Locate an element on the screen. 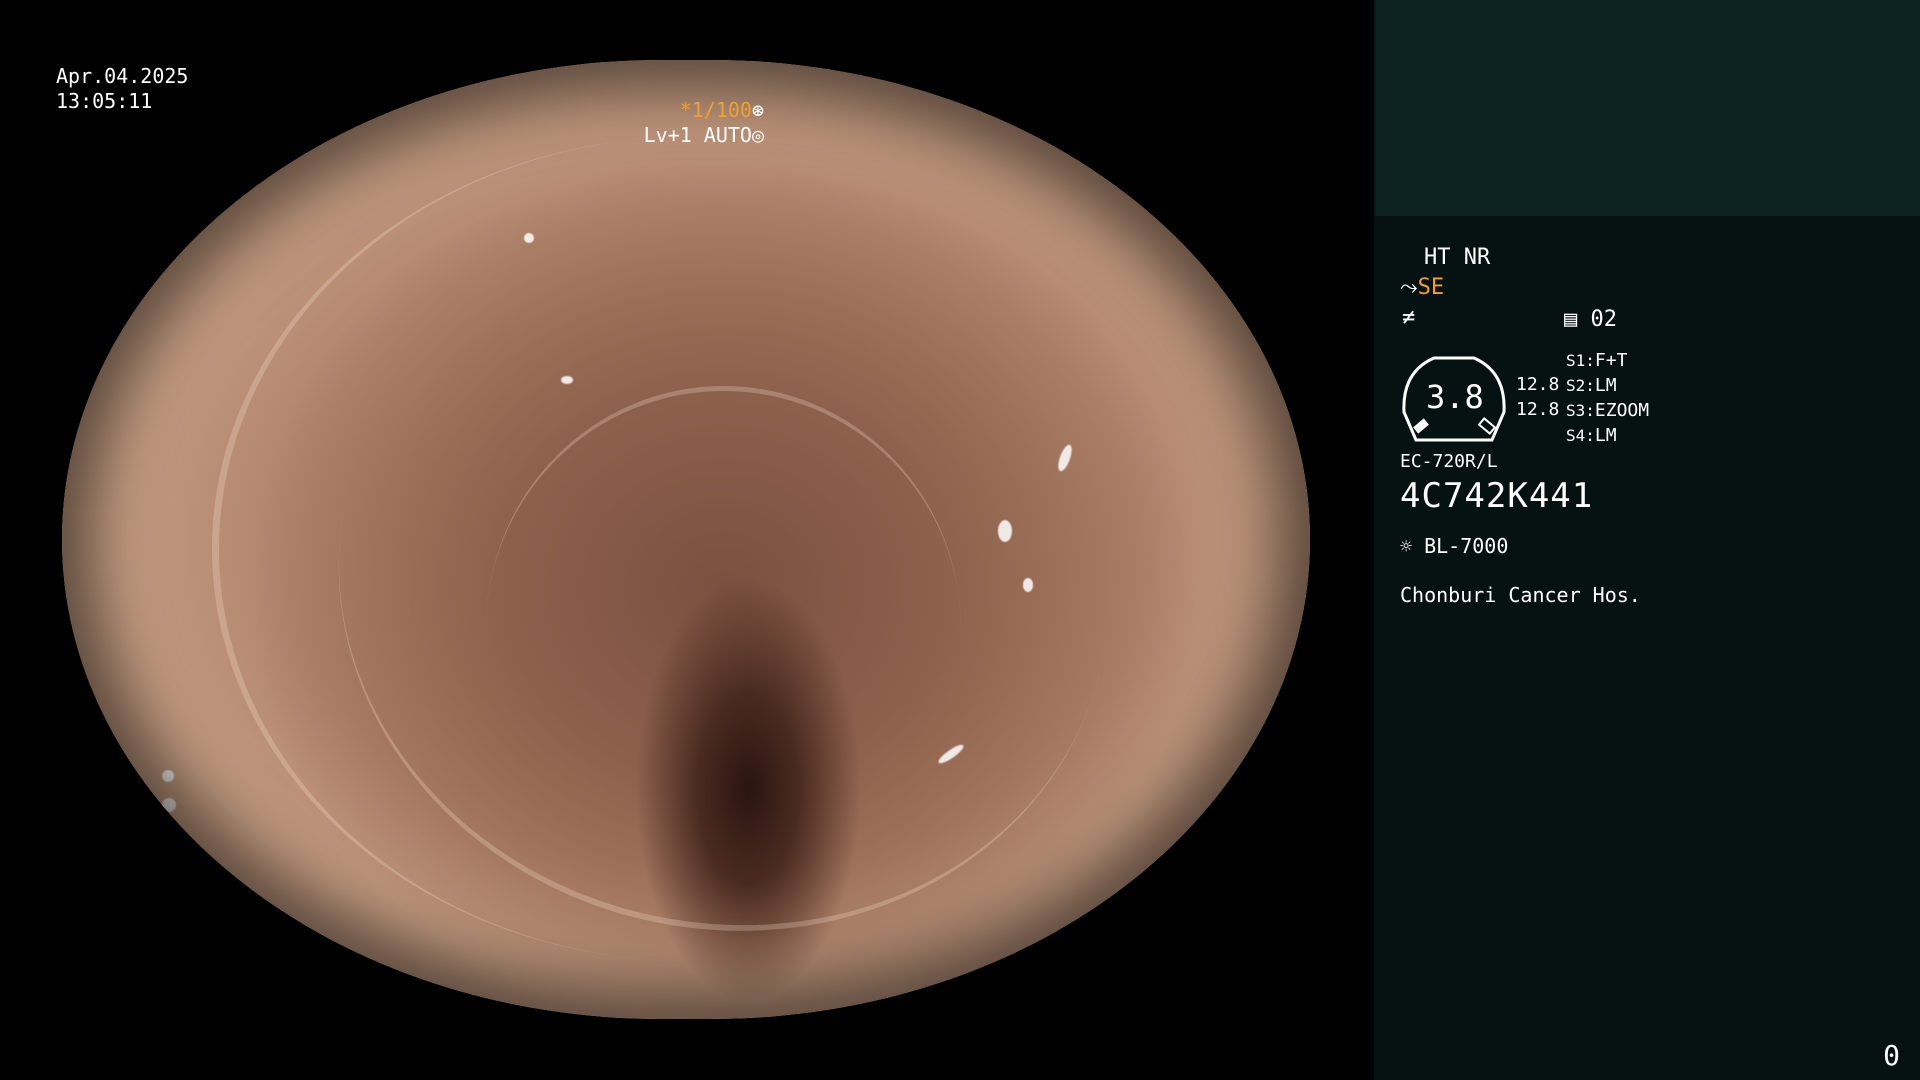 Image resolution: width=1920 pixels, height=1080 pixels. gauge-side-value-1: 12.8 is located at coordinates (1538, 384).